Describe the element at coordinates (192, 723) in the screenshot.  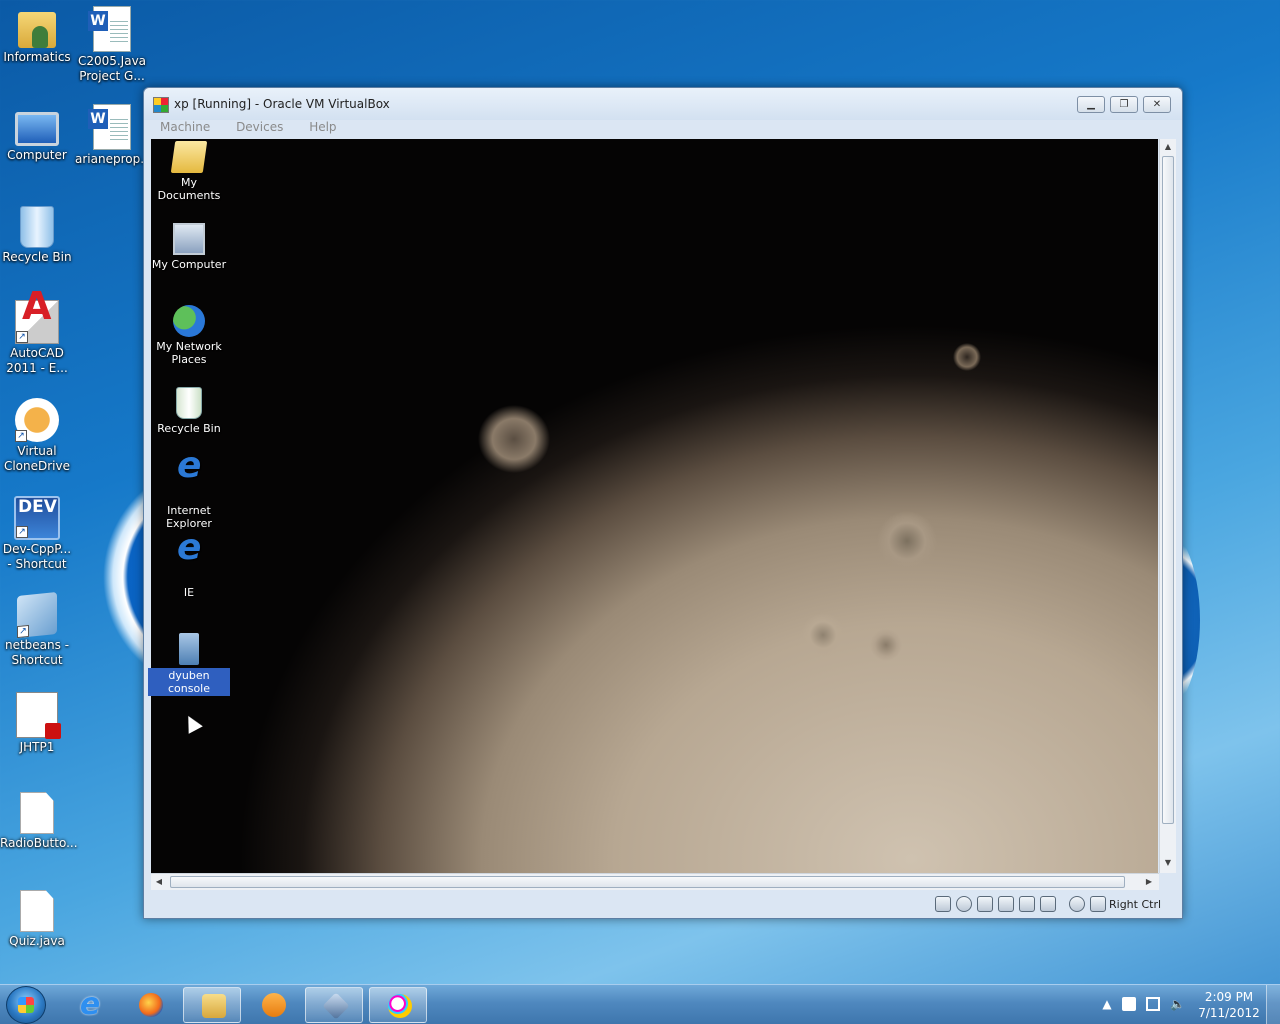
I see `mouse-cursor-icon` at that location.